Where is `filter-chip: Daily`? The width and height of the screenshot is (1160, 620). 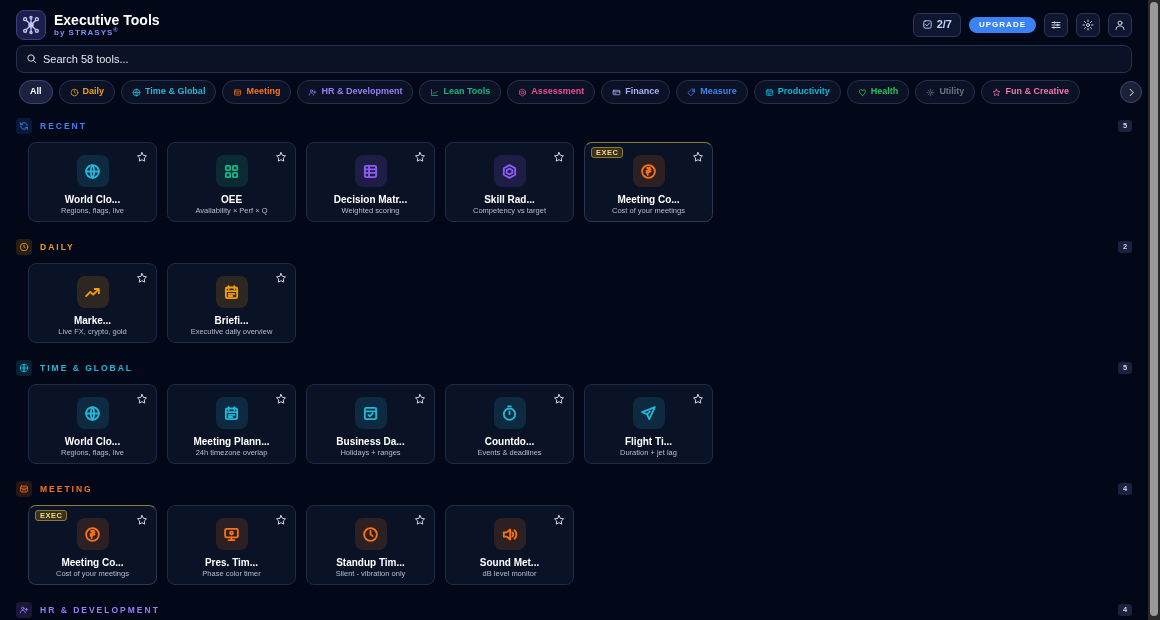
filter-chip: Daily is located at coordinates (87, 92).